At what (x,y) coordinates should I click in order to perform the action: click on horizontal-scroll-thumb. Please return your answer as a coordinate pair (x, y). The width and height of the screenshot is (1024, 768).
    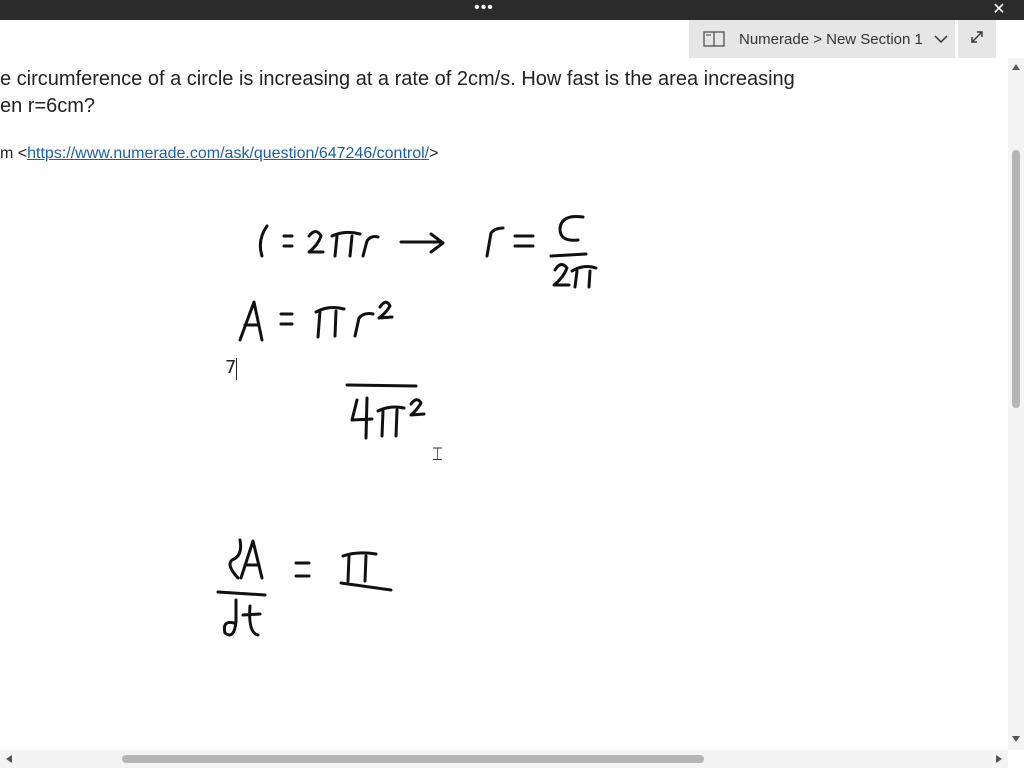
    Looking at the image, I should click on (413, 759).